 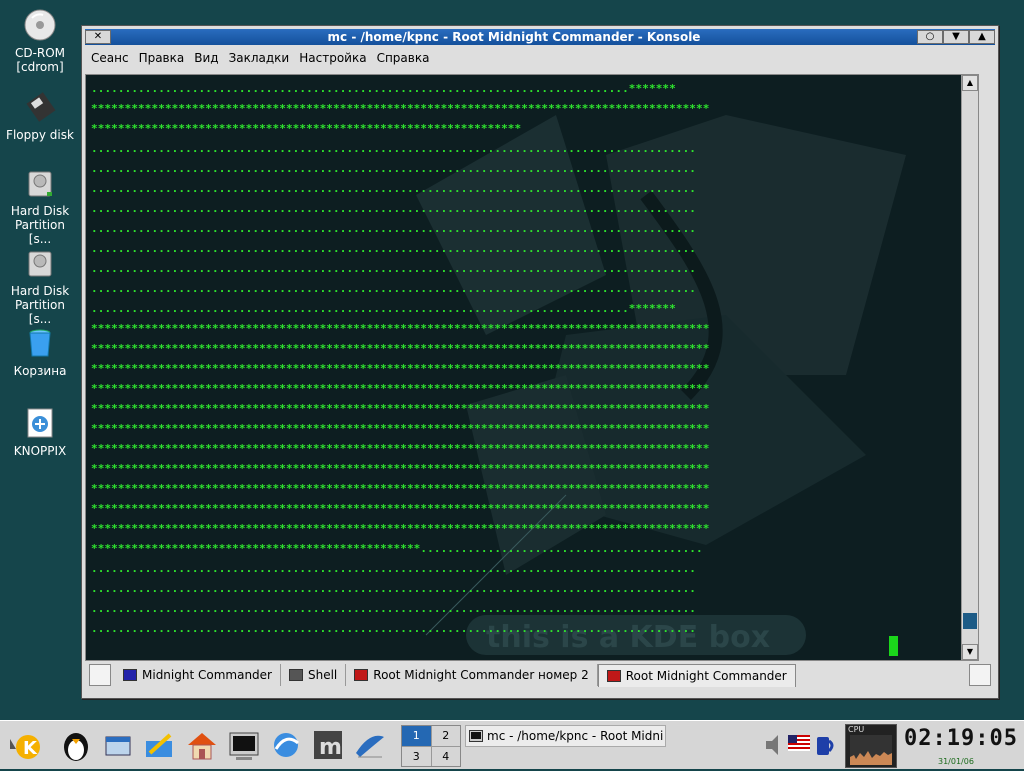 I want to click on desktop-icon-label: Floppy disk, so click(x=40, y=135).